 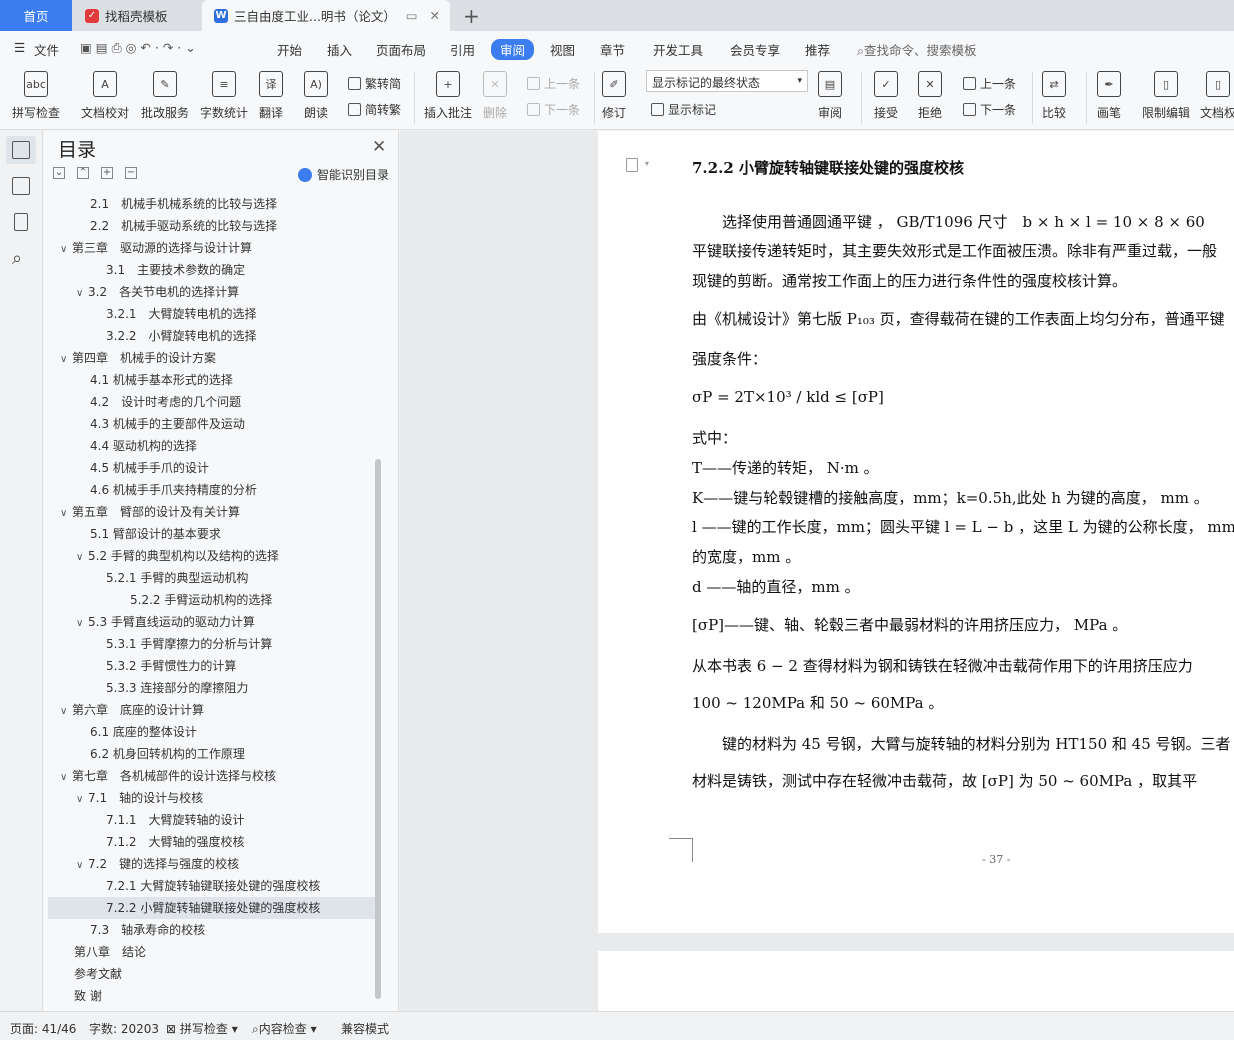 I want to click on expand-all-icon: ⌃, so click(x=83, y=173).